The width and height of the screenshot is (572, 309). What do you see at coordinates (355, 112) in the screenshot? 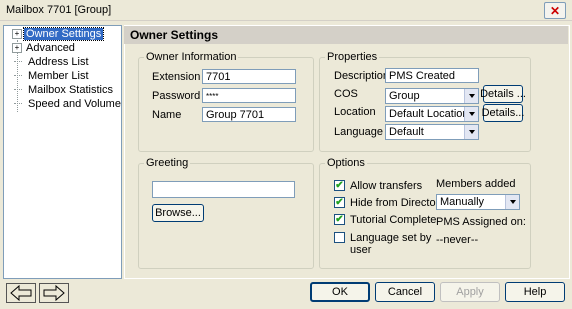
I see `location-label: Location` at bounding box center [355, 112].